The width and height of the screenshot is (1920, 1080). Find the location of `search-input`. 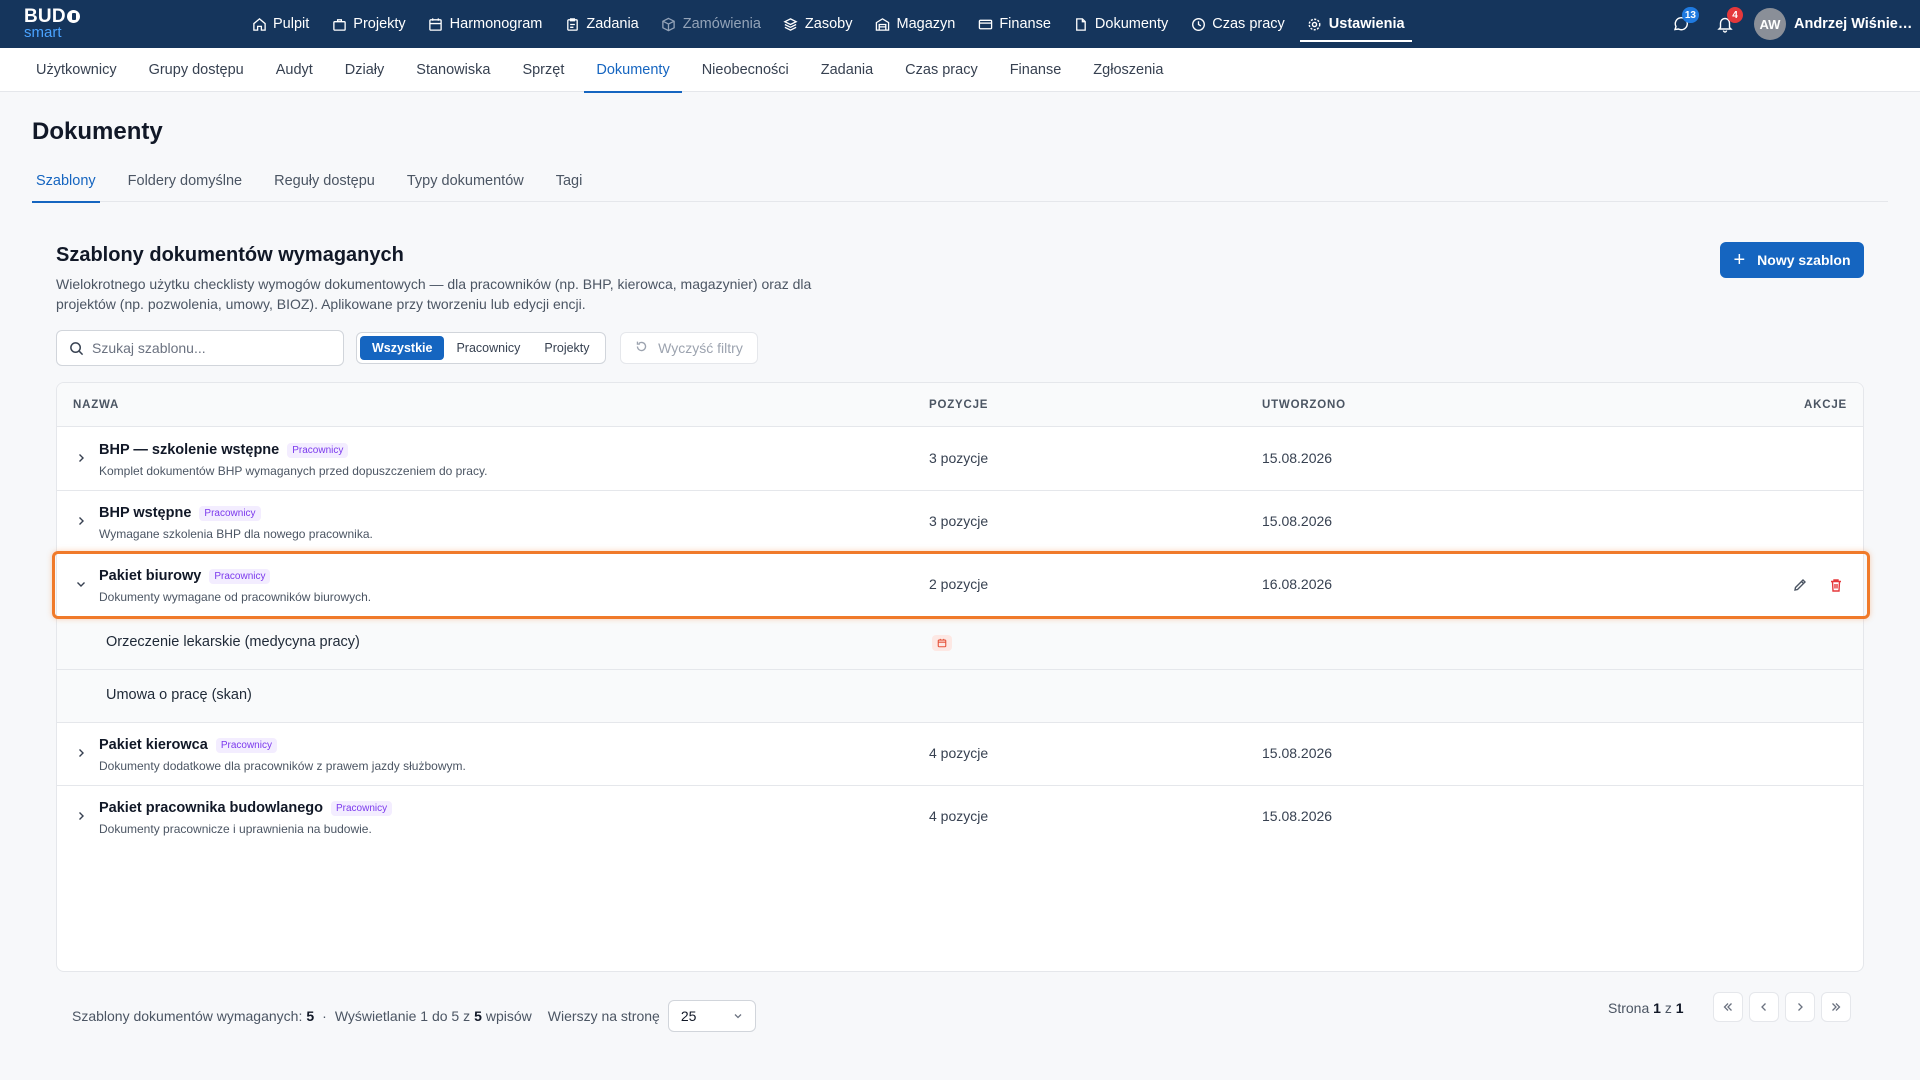

search-input is located at coordinates (212, 348).